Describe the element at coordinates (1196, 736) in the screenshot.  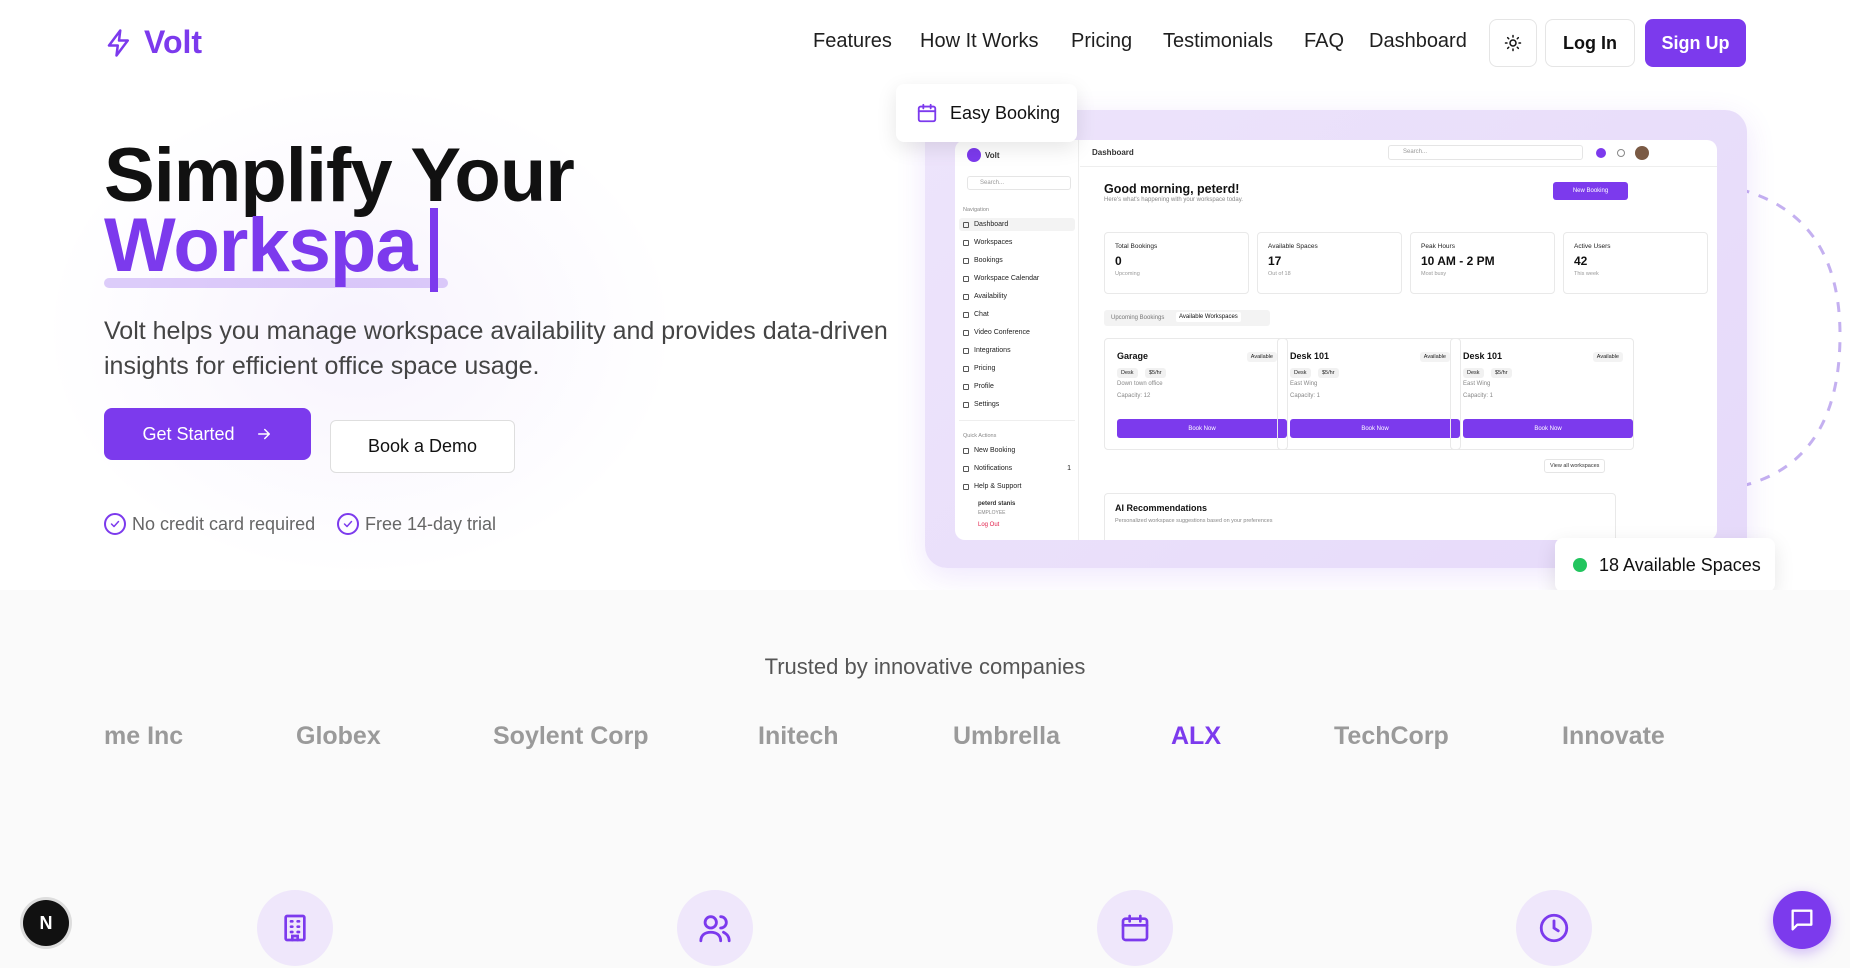
I see `company-logo-highlighted: ALX` at that location.